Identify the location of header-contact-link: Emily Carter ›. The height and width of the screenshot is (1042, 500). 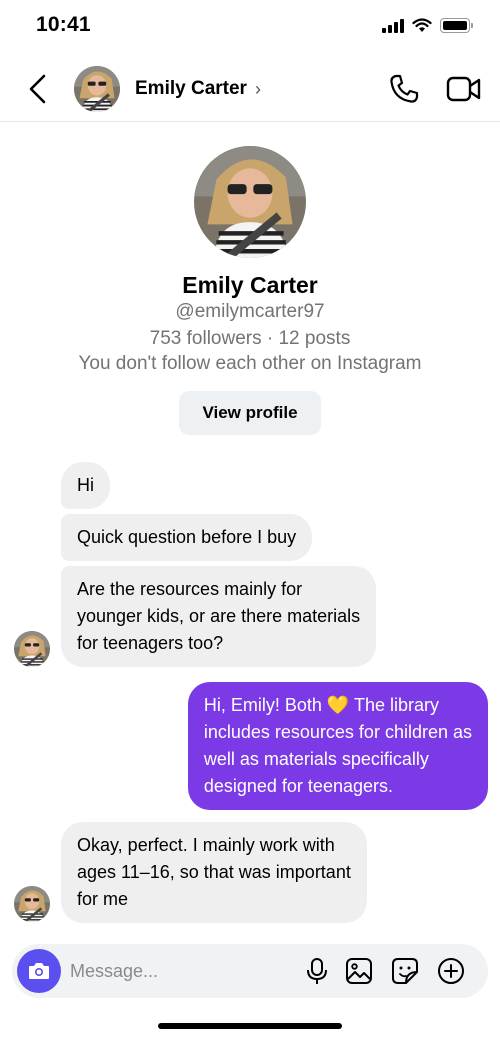
(198, 89).